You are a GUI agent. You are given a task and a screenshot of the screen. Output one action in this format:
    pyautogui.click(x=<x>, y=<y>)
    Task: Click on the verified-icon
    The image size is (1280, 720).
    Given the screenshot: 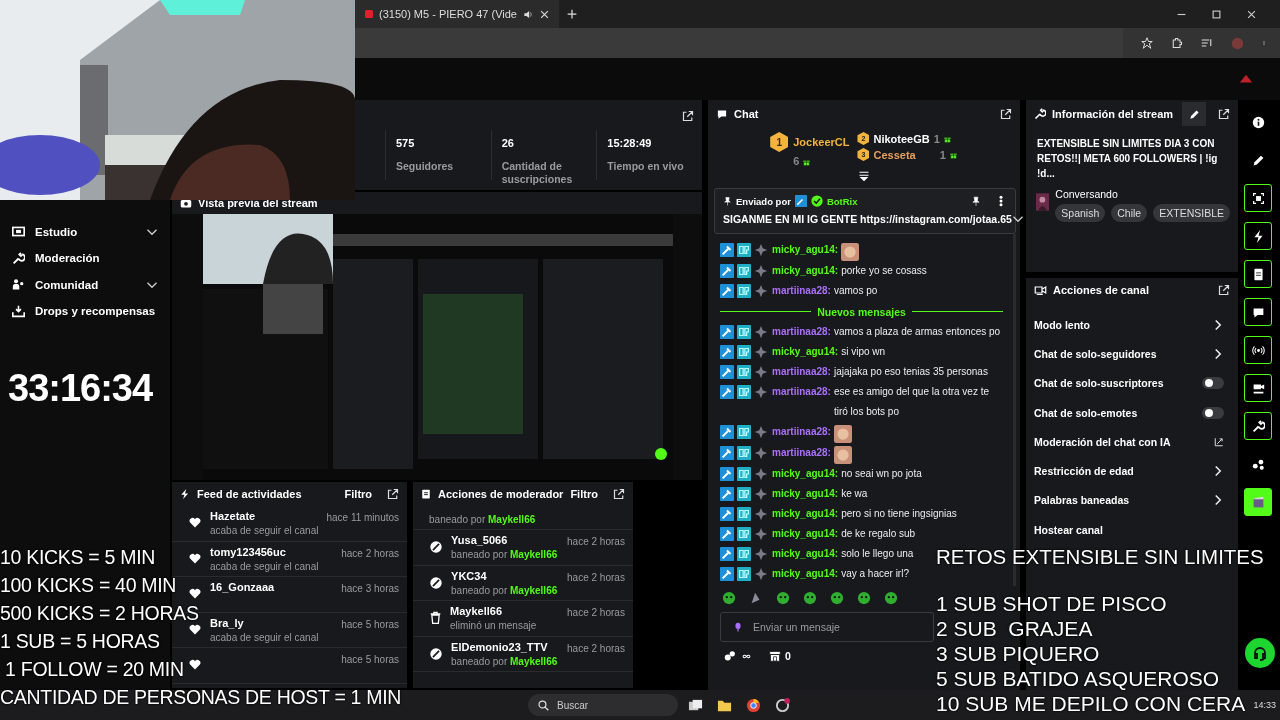 What is the action you would take?
    pyautogui.click(x=816, y=201)
    